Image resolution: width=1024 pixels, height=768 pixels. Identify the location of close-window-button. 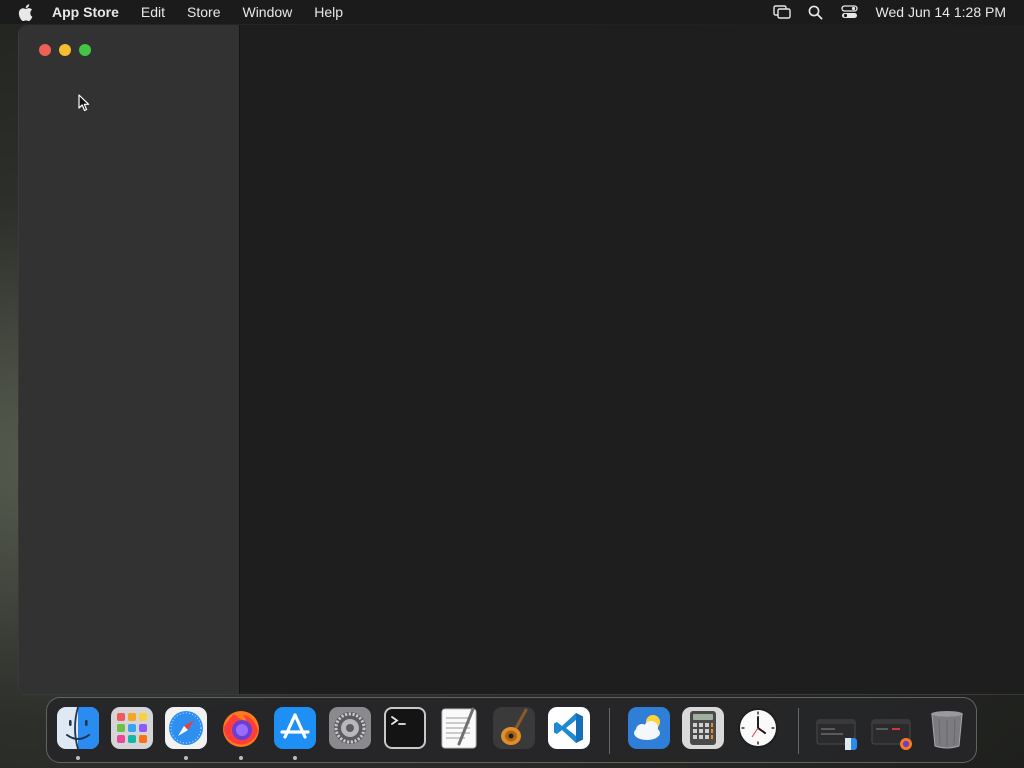
(45, 50).